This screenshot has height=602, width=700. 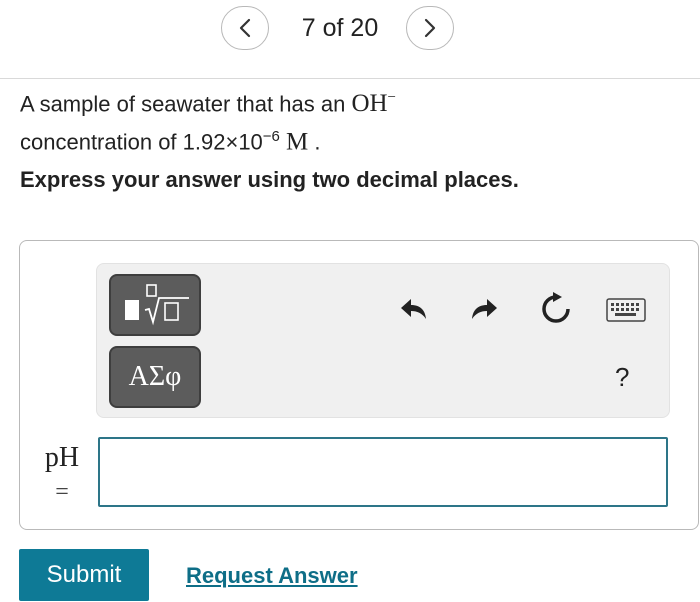 What do you see at coordinates (155, 377) in the screenshot?
I see `symbols-button: ΑΣφ` at bounding box center [155, 377].